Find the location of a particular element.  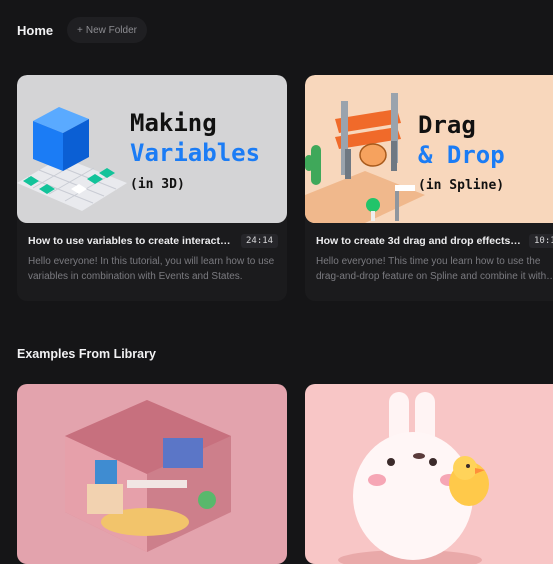

thumbnail-title-line1: Drag is located at coordinates (447, 125).